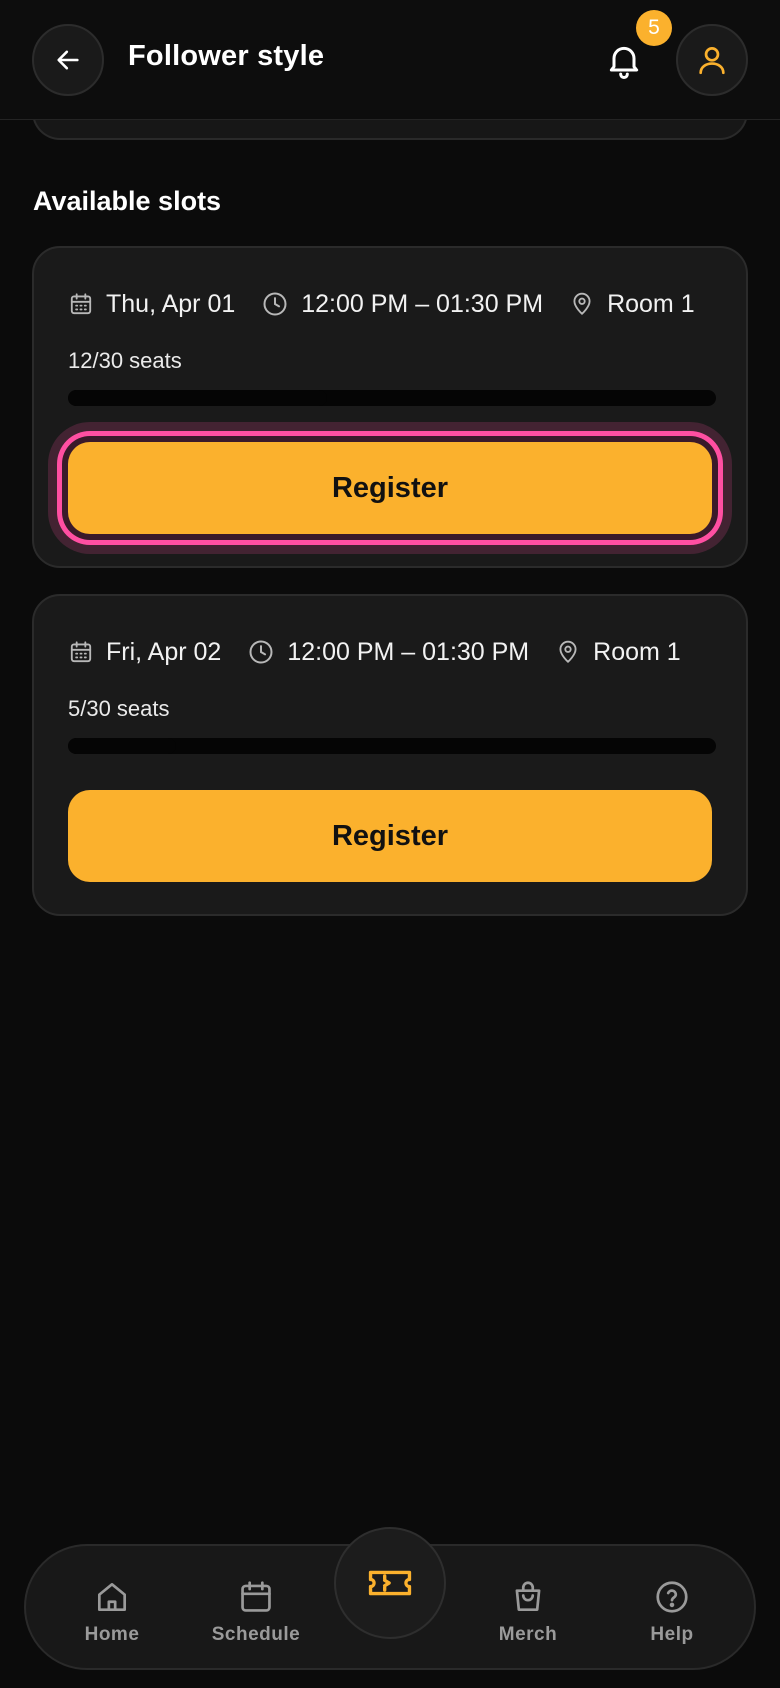  I want to click on nav-label-help: Help, so click(672, 1634).